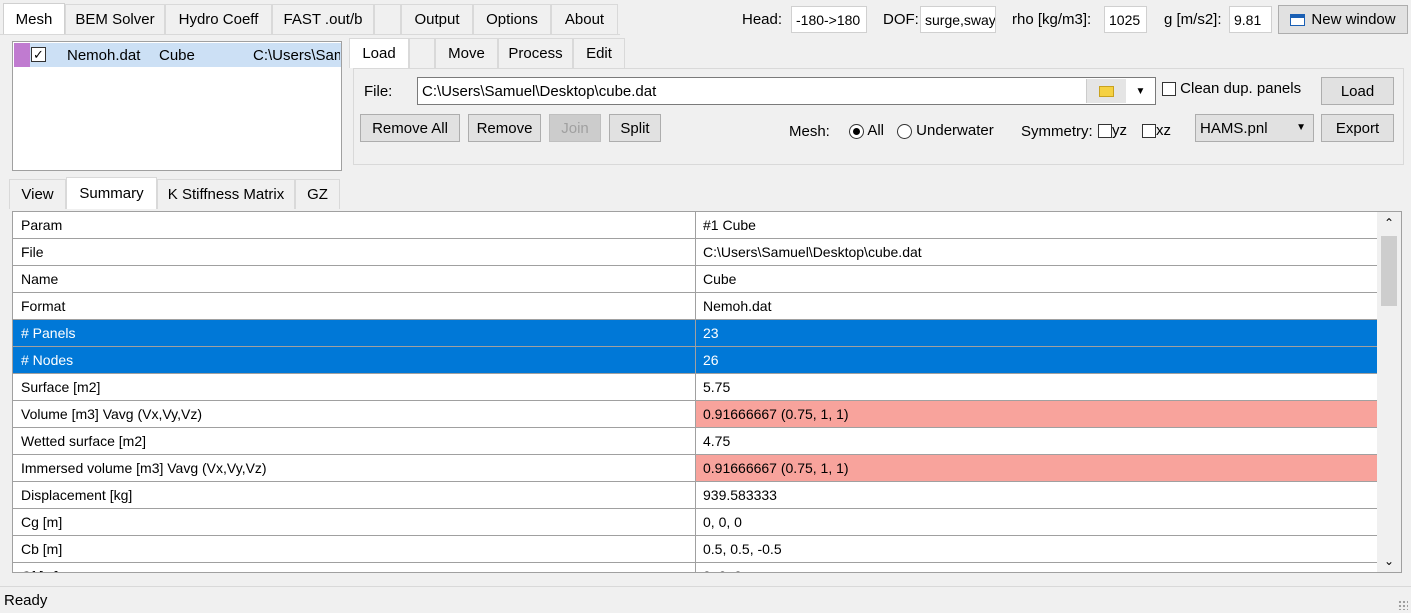  Describe the element at coordinates (512, 19) in the screenshot. I see `tab-options: Options` at that location.